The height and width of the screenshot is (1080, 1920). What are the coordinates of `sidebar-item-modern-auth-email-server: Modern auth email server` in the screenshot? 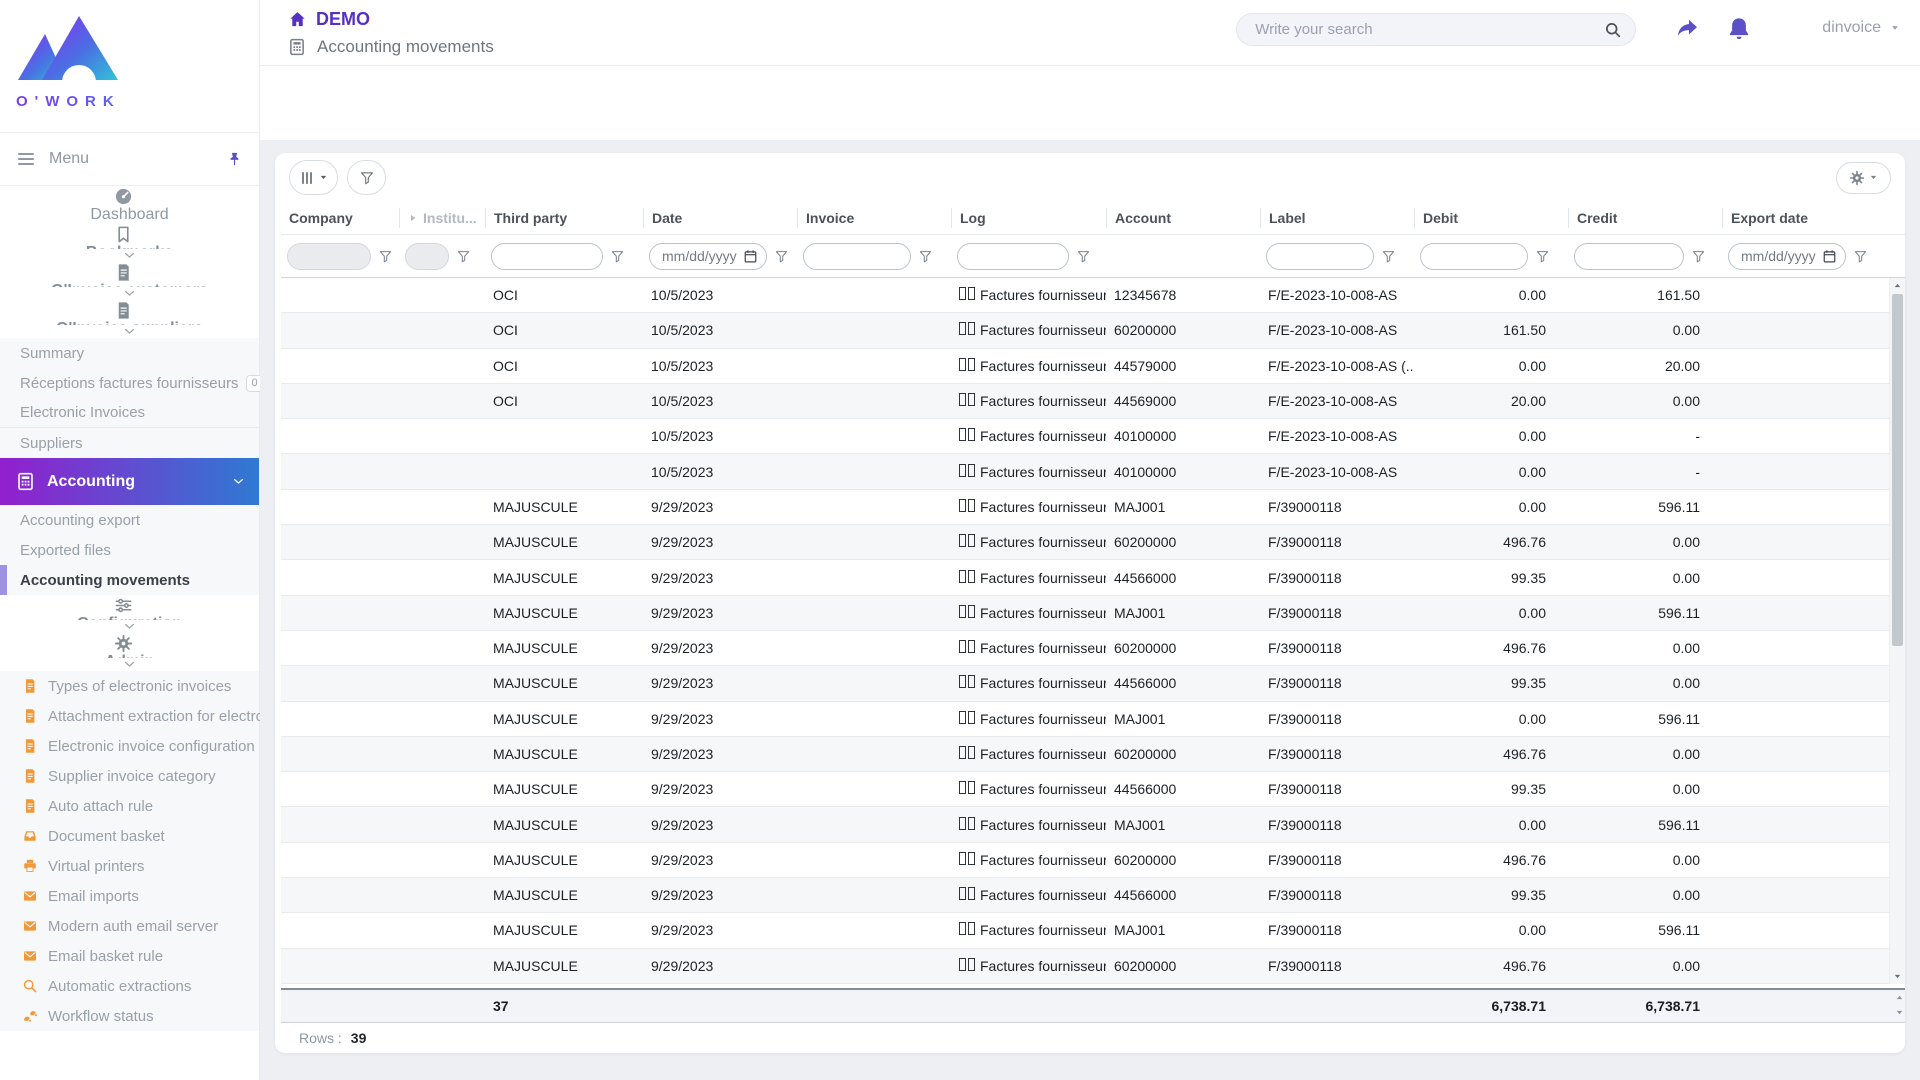 It's located at (129, 926).